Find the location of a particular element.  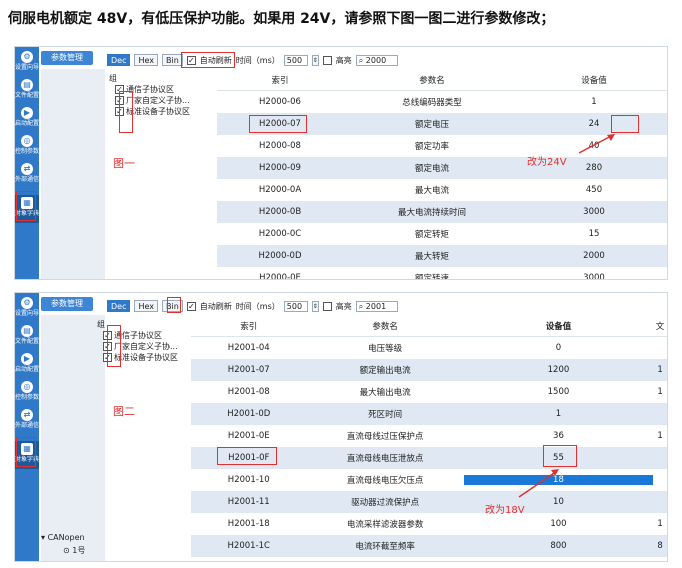

sidebar-icon: ⚙ is located at coordinates (27, 57).